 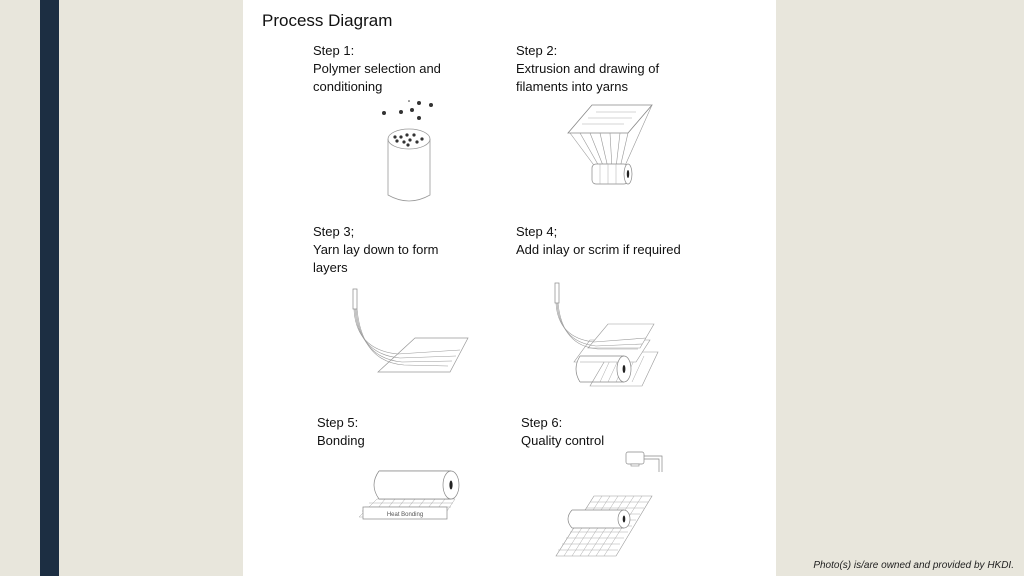 I want to click on inlay-scrim-illustration, so click(x=607, y=336).